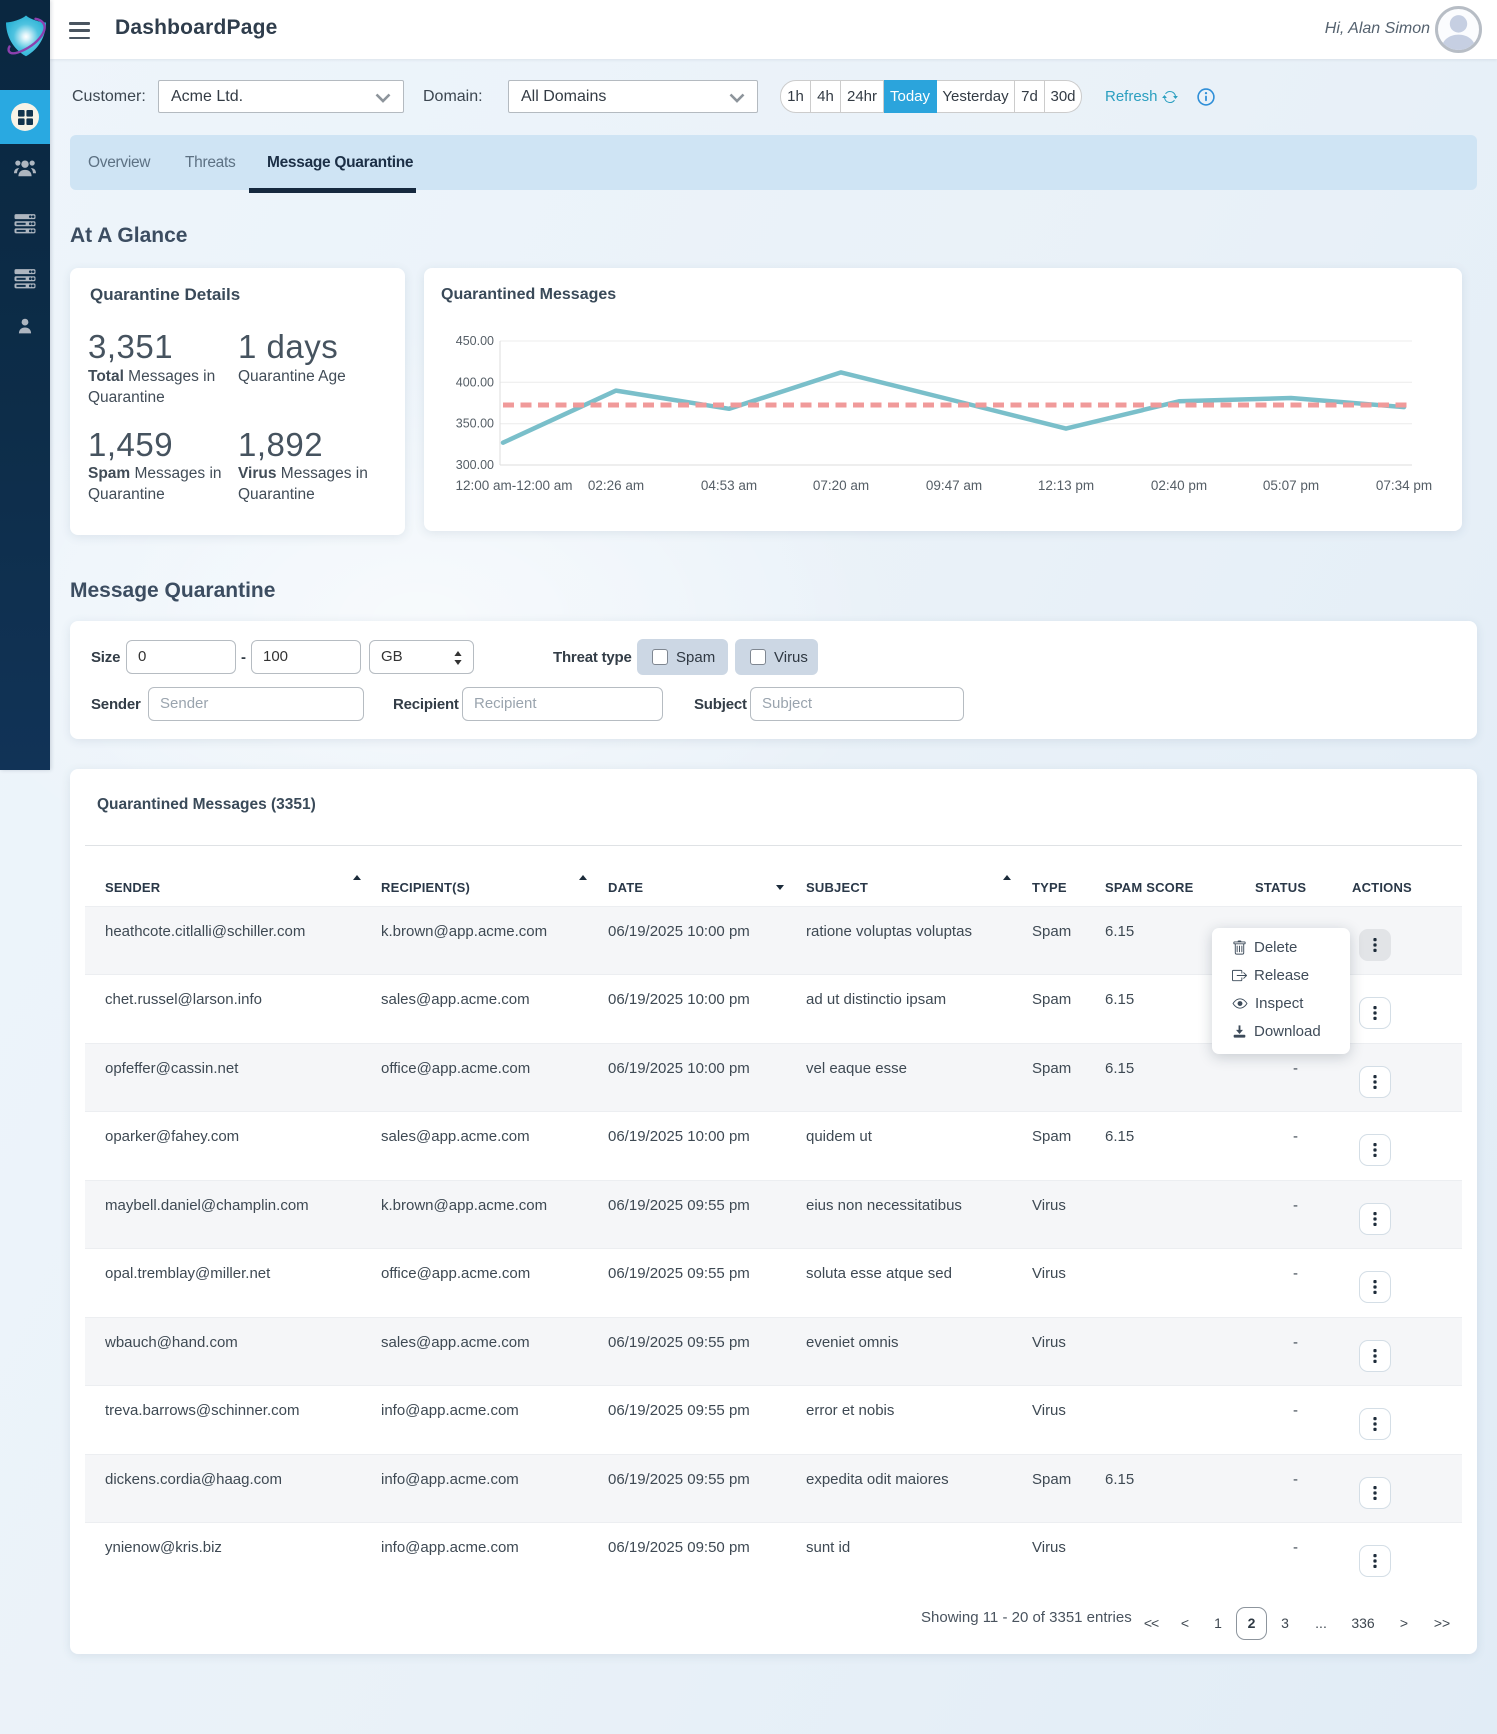 Image resolution: width=1497 pixels, height=1734 pixels. Describe the element at coordinates (475, 465) in the screenshot. I see `svg-text: 300.00` at that location.